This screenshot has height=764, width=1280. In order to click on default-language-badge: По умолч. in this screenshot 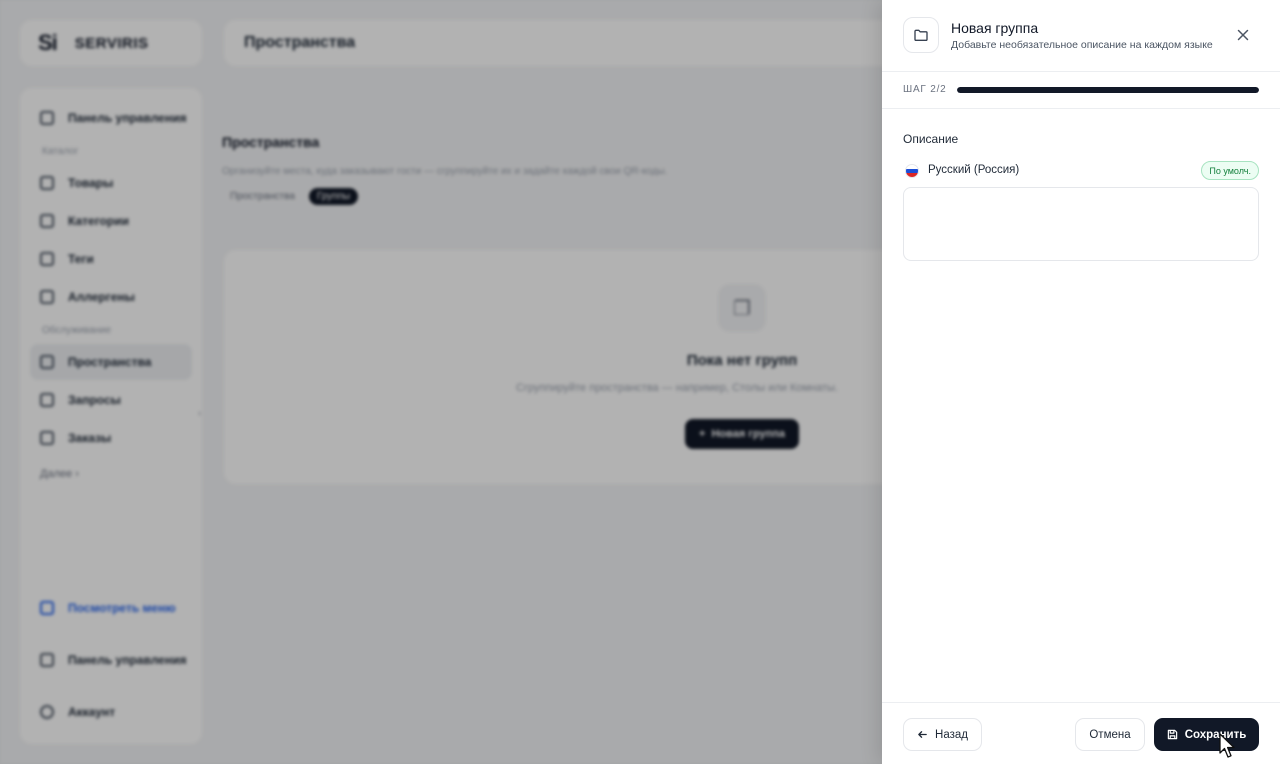, I will do `click(1230, 170)`.